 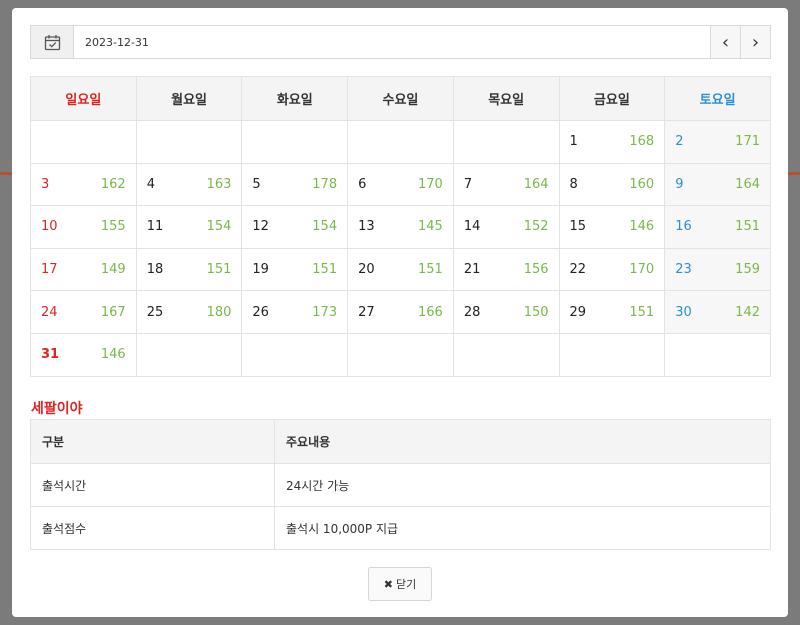 I want to click on calendar-week-row: 10 155 11 154 12 154 13 145 14 152 15 146 16 151, so click(x=400, y=227).